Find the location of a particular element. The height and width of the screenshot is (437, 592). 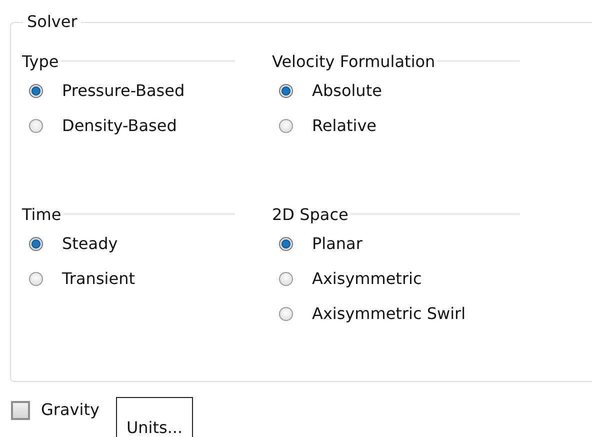

radio-label: Transient is located at coordinates (98, 278).